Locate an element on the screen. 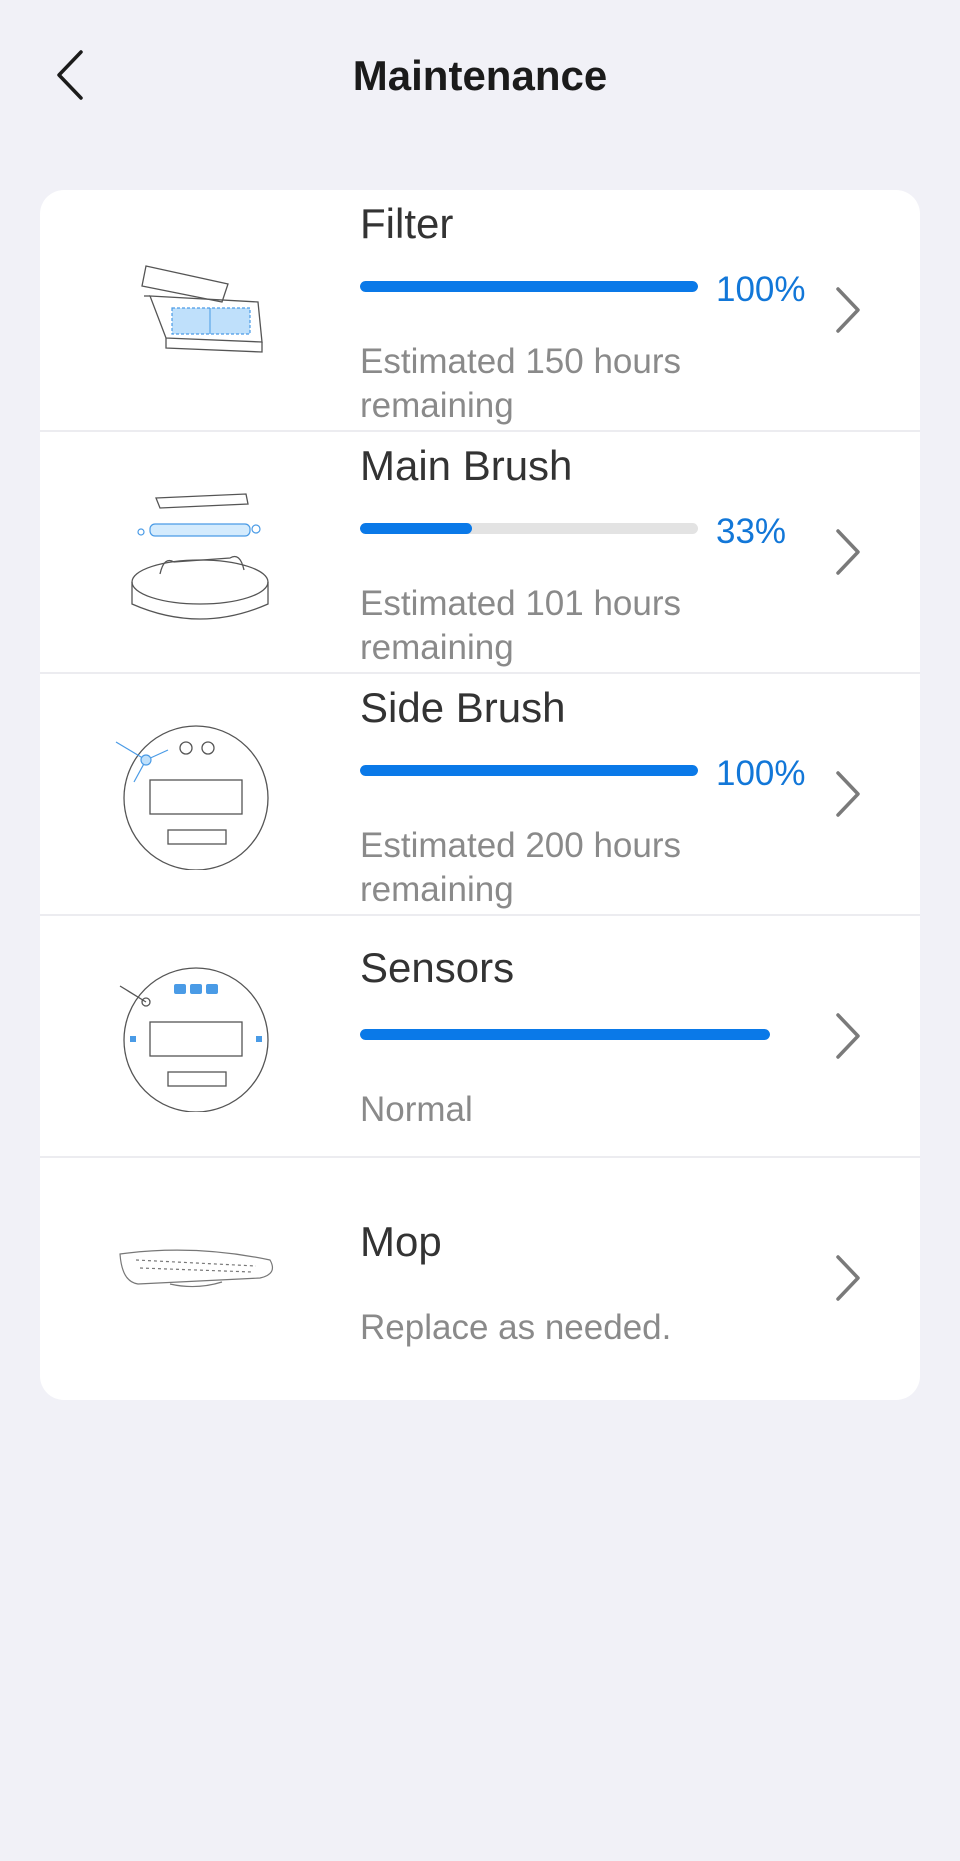 The height and width of the screenshot is (1861, 960). main-brush-icon is located at coordinates (200, 556).